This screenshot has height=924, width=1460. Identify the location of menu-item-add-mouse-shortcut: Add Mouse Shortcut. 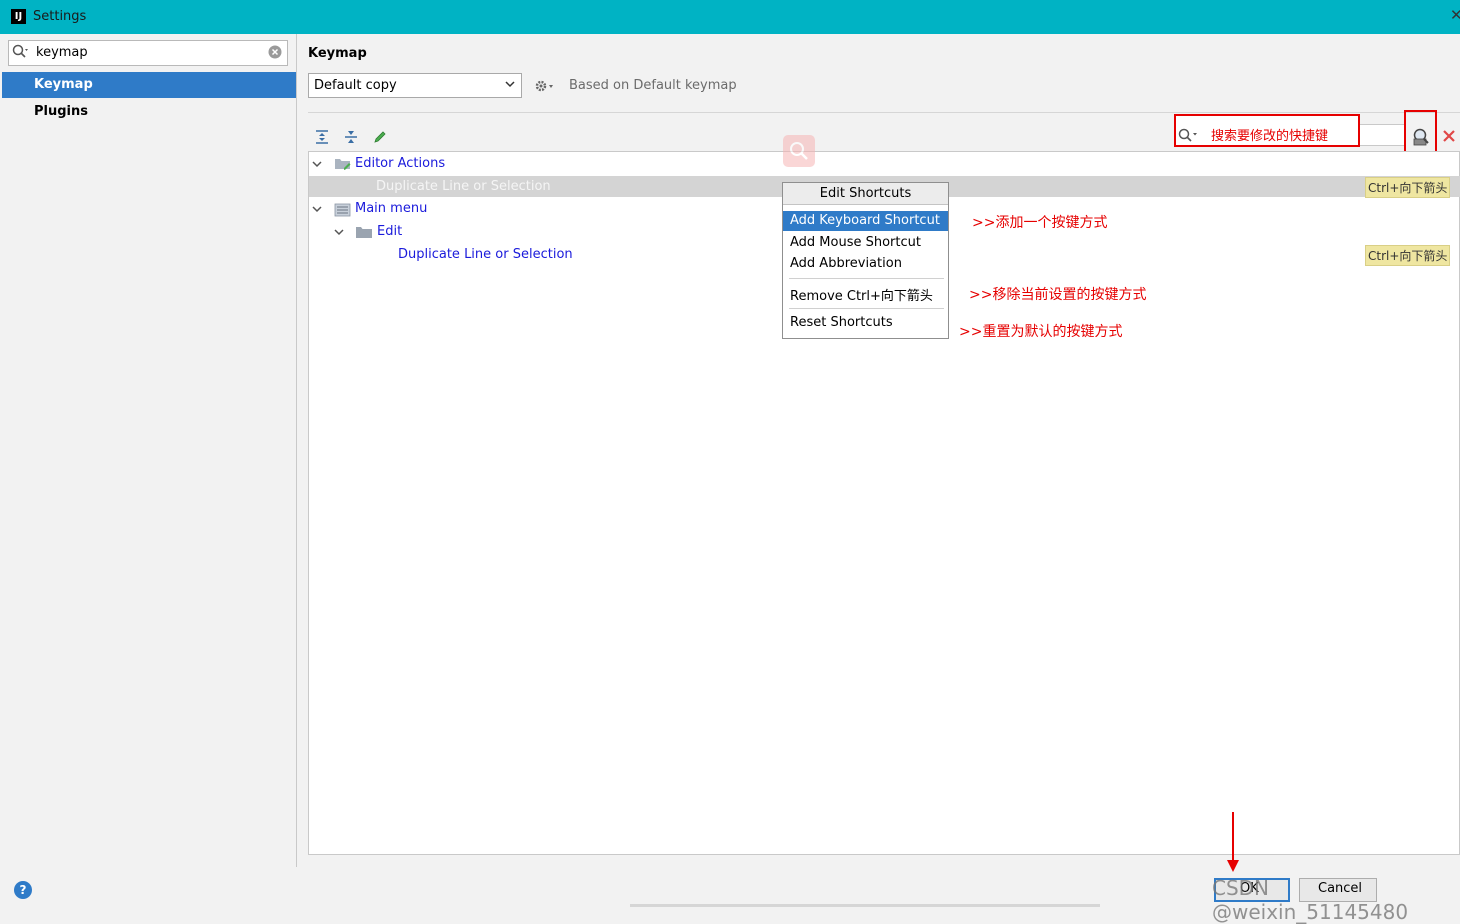
(855, 242).